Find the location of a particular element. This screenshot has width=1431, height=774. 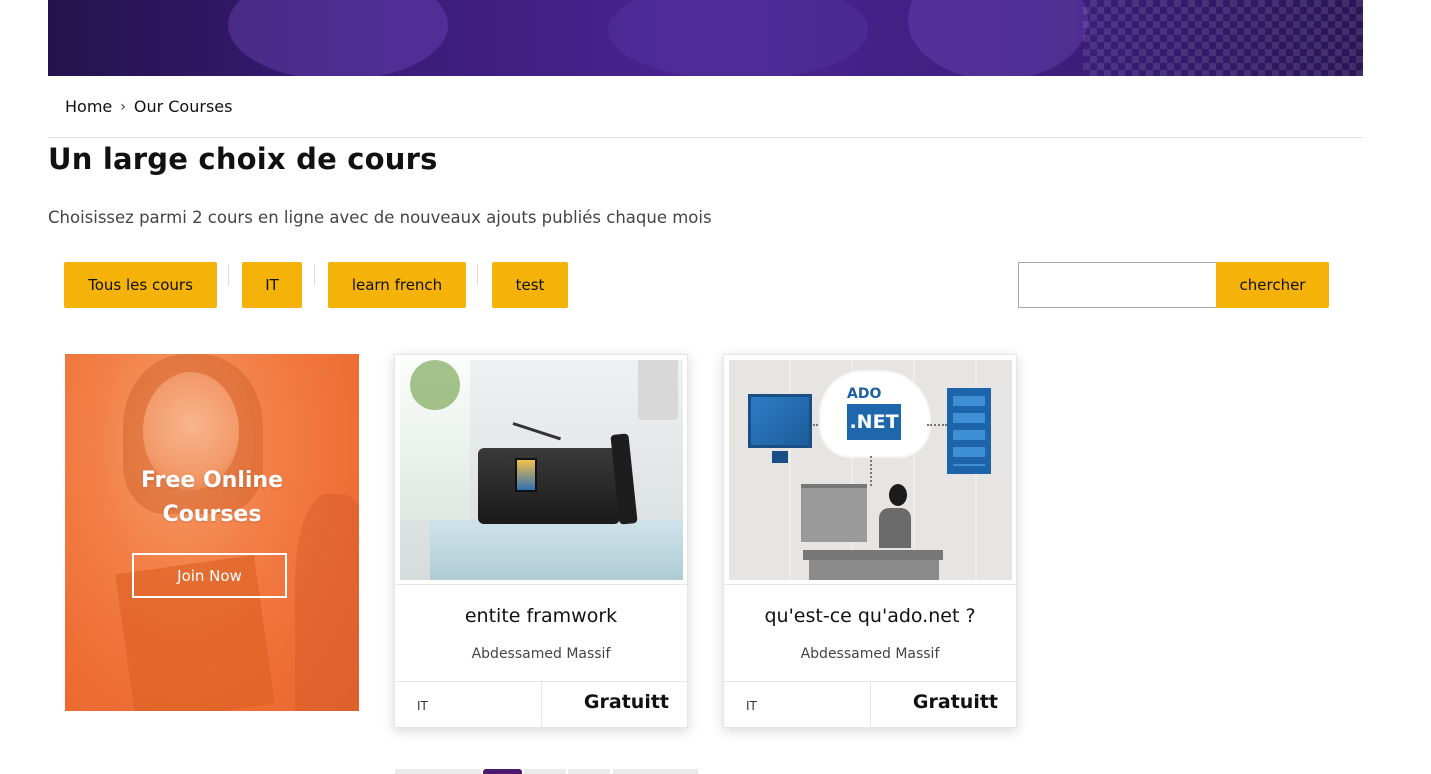

filter-button-it: IT is located at coordinates (272, 285).